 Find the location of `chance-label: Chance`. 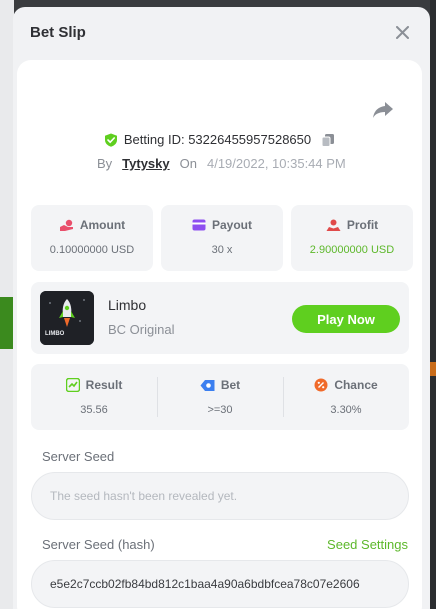

chance-label: Chance is located at coordinates (356, 385).